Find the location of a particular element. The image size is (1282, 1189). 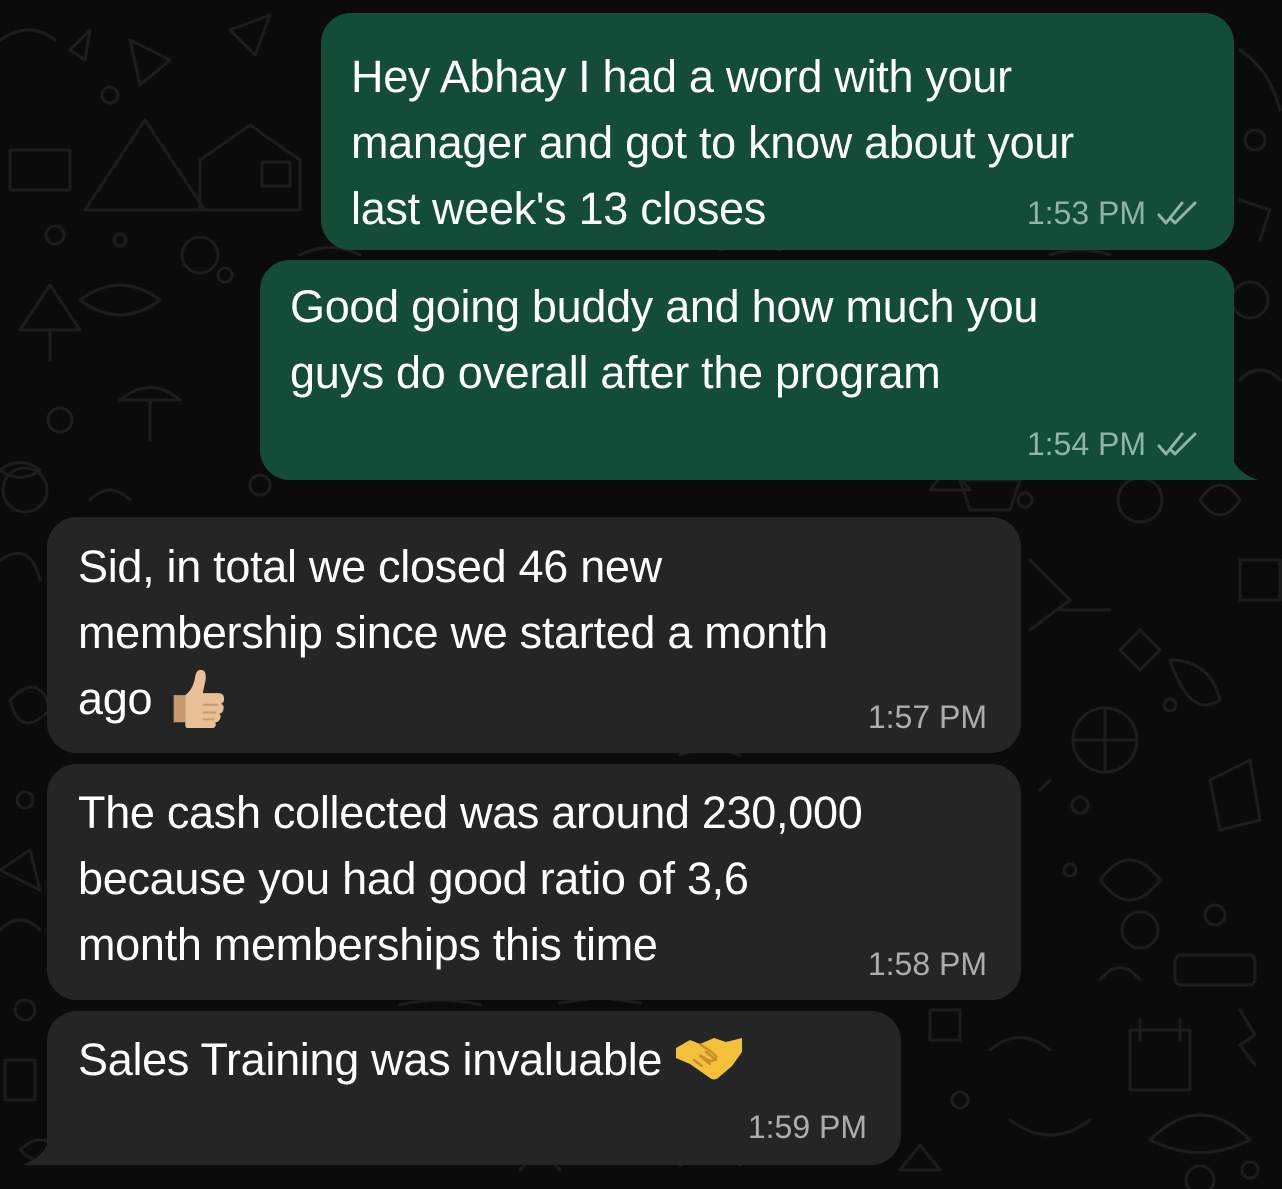

message-time: 1:53 PM is located at coordinates (1086, 213).